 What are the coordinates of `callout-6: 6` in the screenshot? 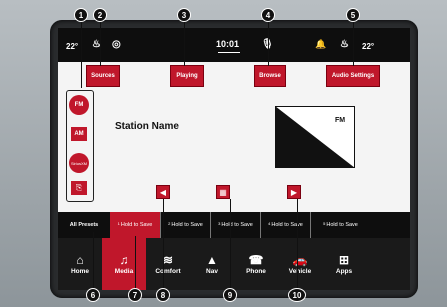 It's located at (93, 295).